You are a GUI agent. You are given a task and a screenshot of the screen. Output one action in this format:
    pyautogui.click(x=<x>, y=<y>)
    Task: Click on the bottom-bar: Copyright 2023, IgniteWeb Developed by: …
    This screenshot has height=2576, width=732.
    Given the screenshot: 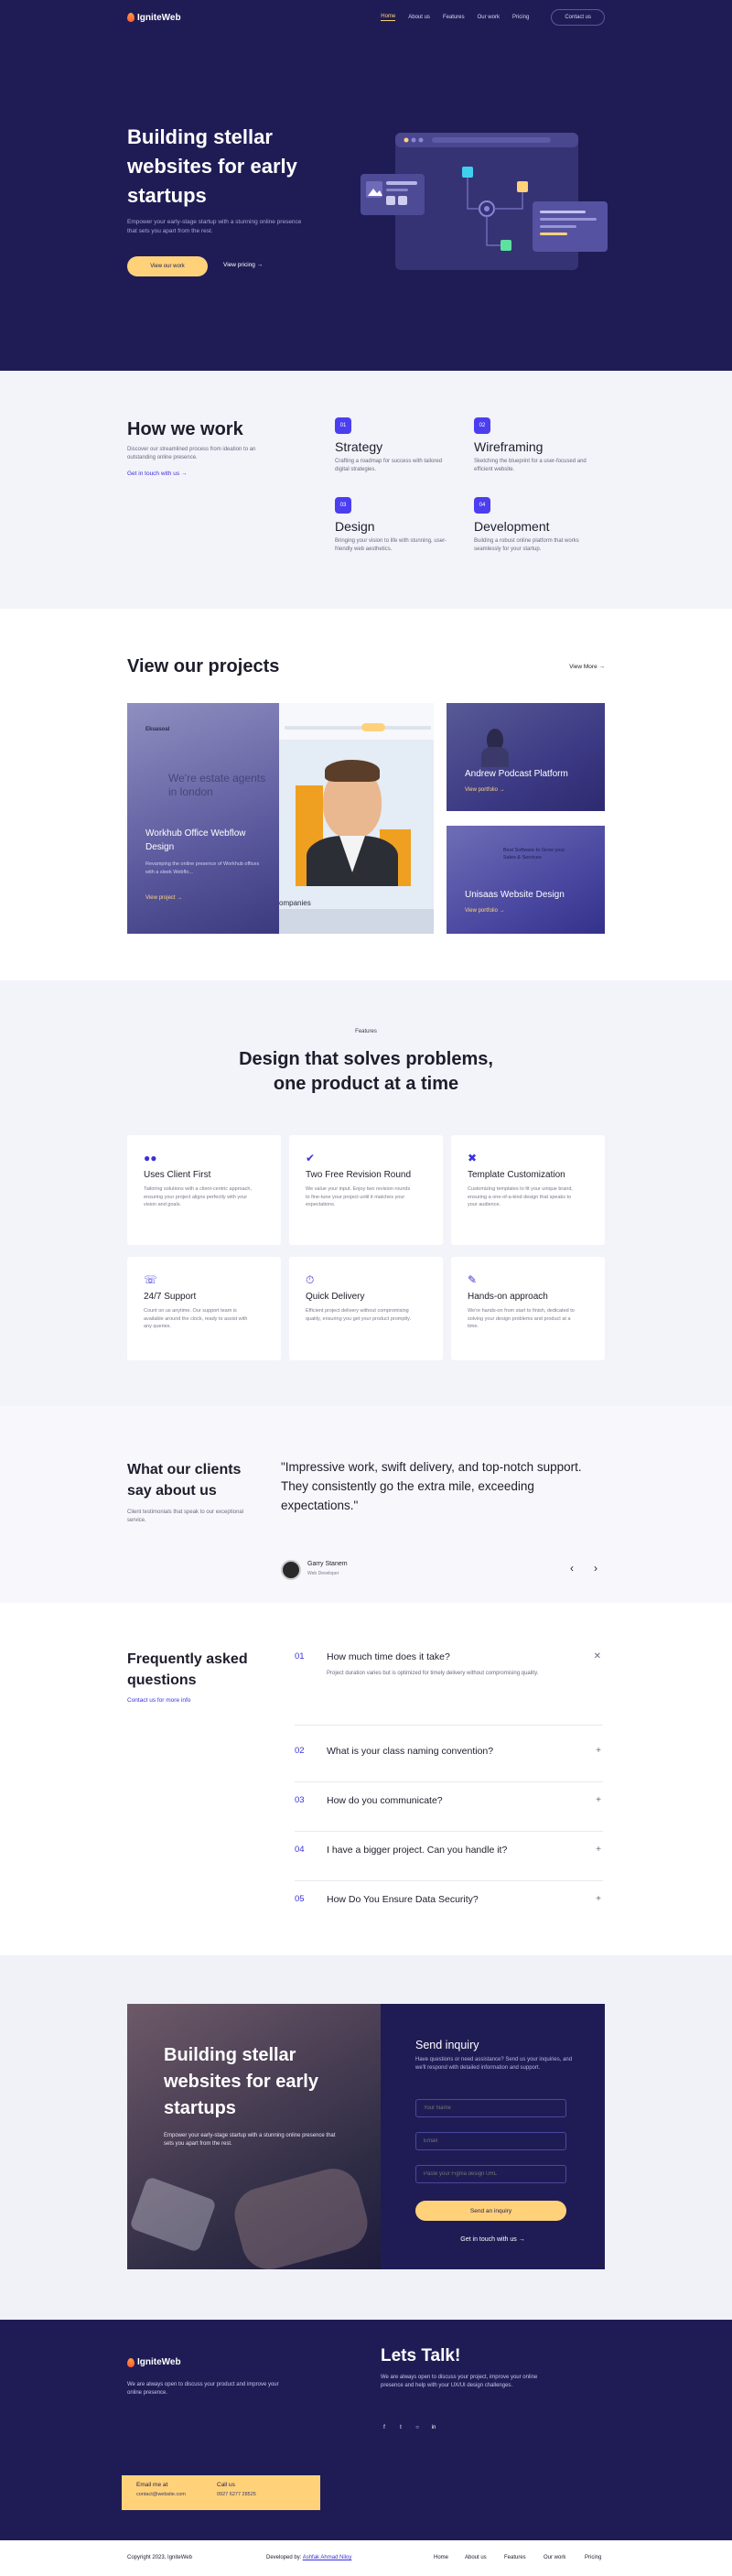 What is the action you would take?
    pyautogui.click(x=366, y=2558)
    